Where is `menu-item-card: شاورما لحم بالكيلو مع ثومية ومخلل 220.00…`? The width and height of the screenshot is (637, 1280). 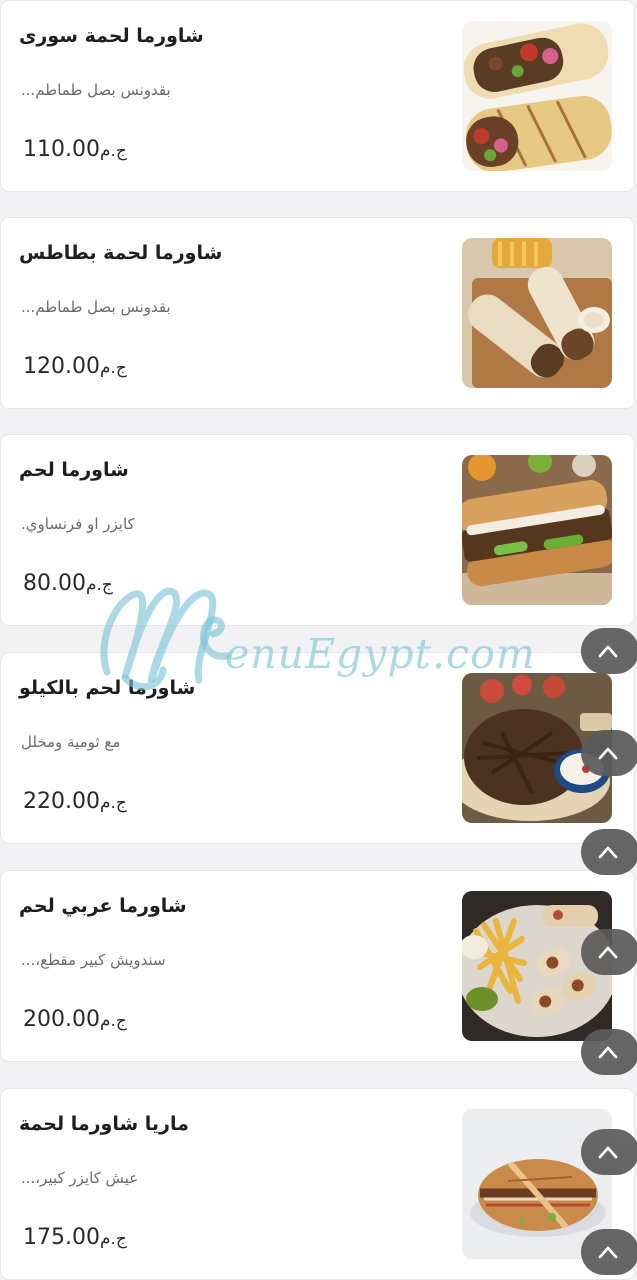 menu-item-card: شاورما لحم بالكيلو مع ثومية ومخلل 220.00… is located at coordinates (317, 748).